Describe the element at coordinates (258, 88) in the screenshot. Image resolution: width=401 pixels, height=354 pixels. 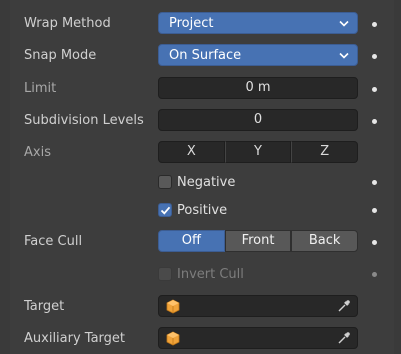
I see `limit-field: 0 m` at that location.